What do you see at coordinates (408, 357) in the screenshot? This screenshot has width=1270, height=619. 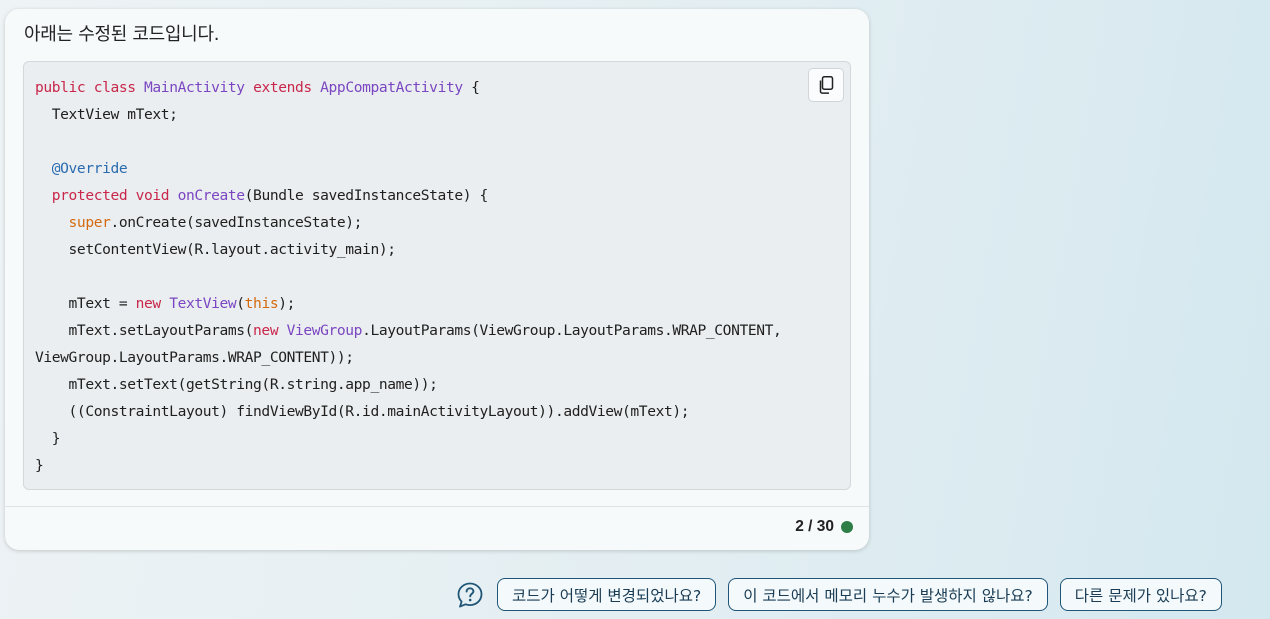 I see `code-line: ViewGroup.LayoutParams.WRAP_CONTENT));` at bounding box center [408, 357].